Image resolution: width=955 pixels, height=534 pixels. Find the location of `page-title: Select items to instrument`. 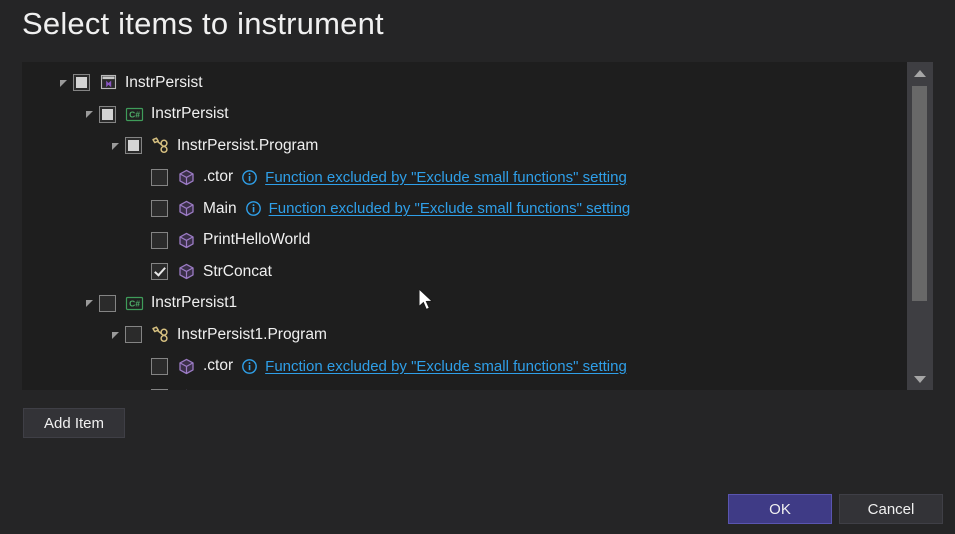

page-title: Select items to instrument is located at coordinates (203, 23).